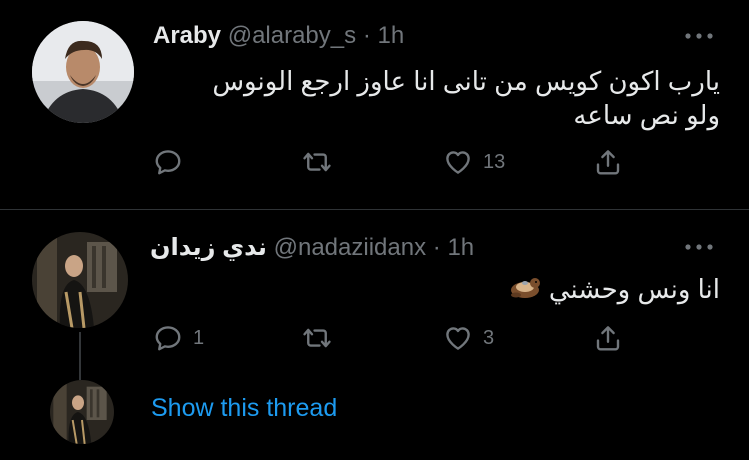  What do you see at coordinates (646, 115) in the screenshot?
I see `tweet-text-line: ولو نص ساعه` at bounding box center [646, 115].